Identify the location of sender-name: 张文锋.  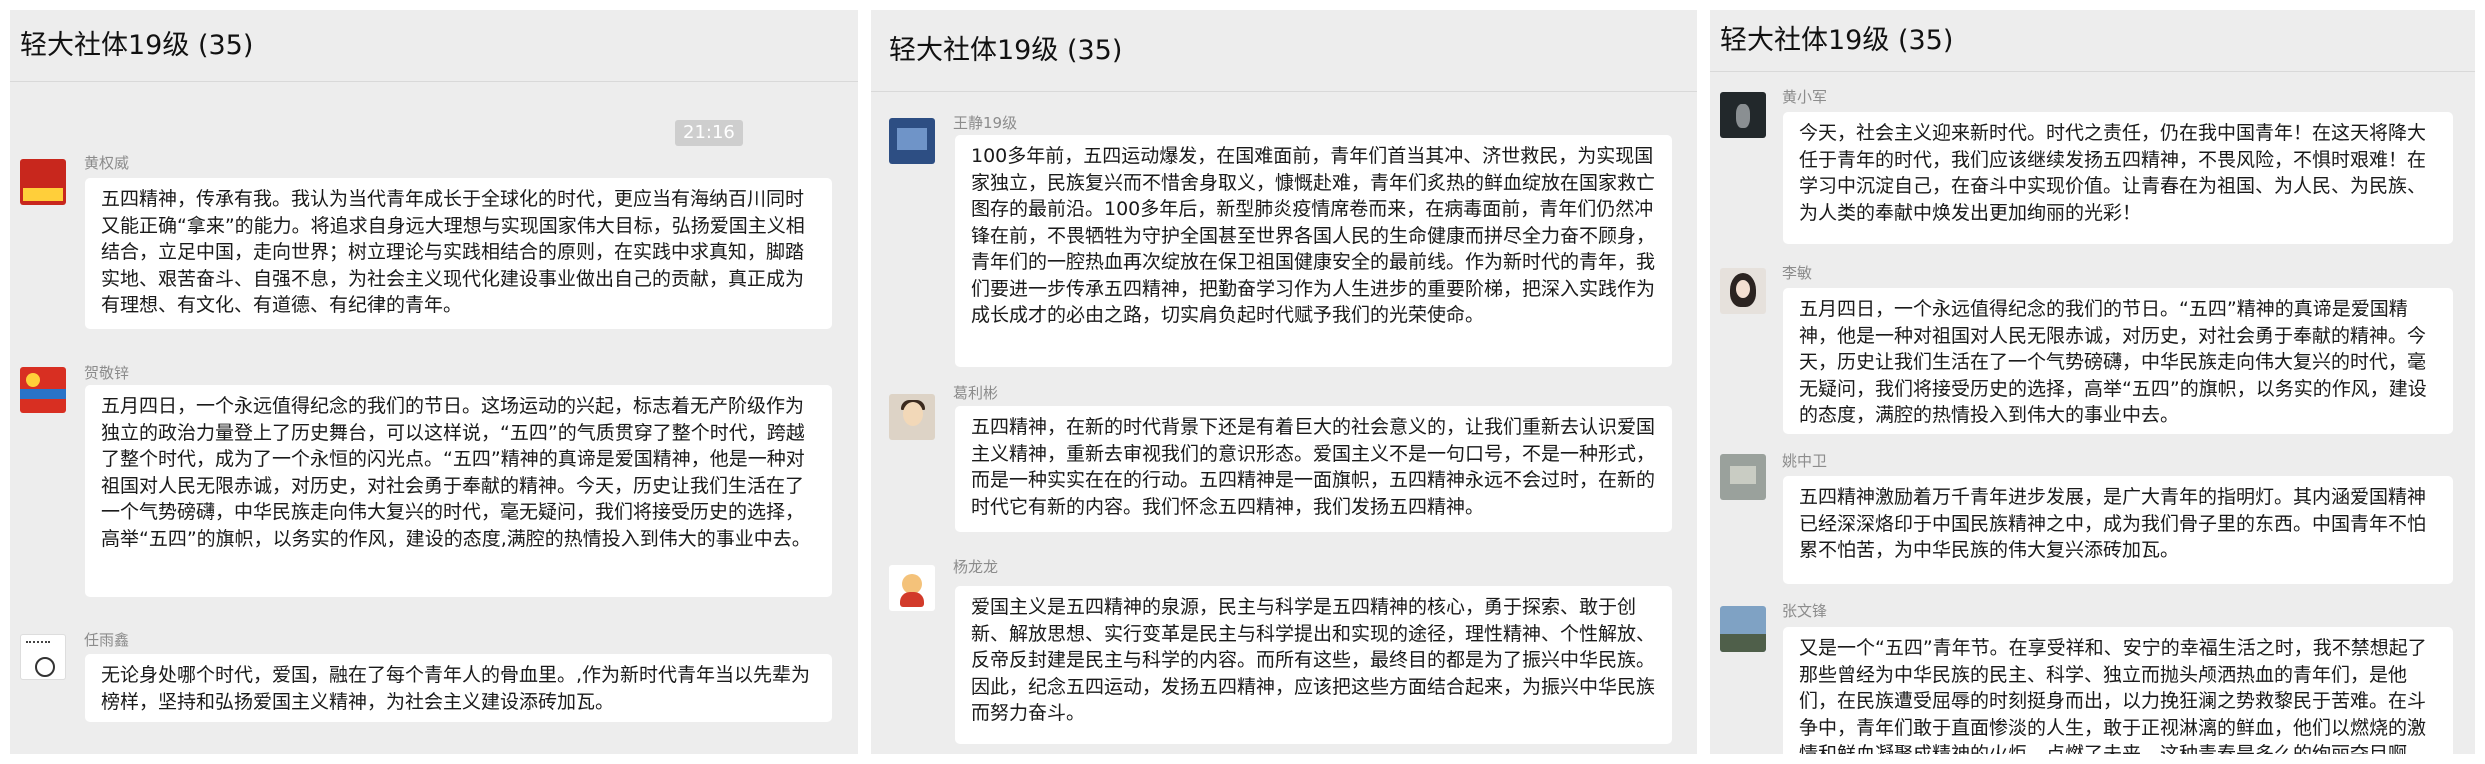
(1805, 611).